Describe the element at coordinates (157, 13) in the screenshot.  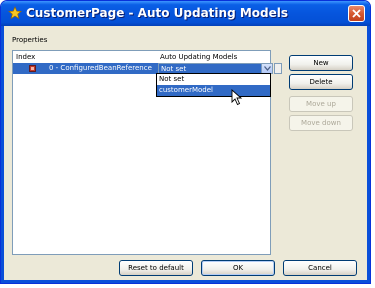
I see `window-title: CustomerPage - Auto Updating Models` at that location.